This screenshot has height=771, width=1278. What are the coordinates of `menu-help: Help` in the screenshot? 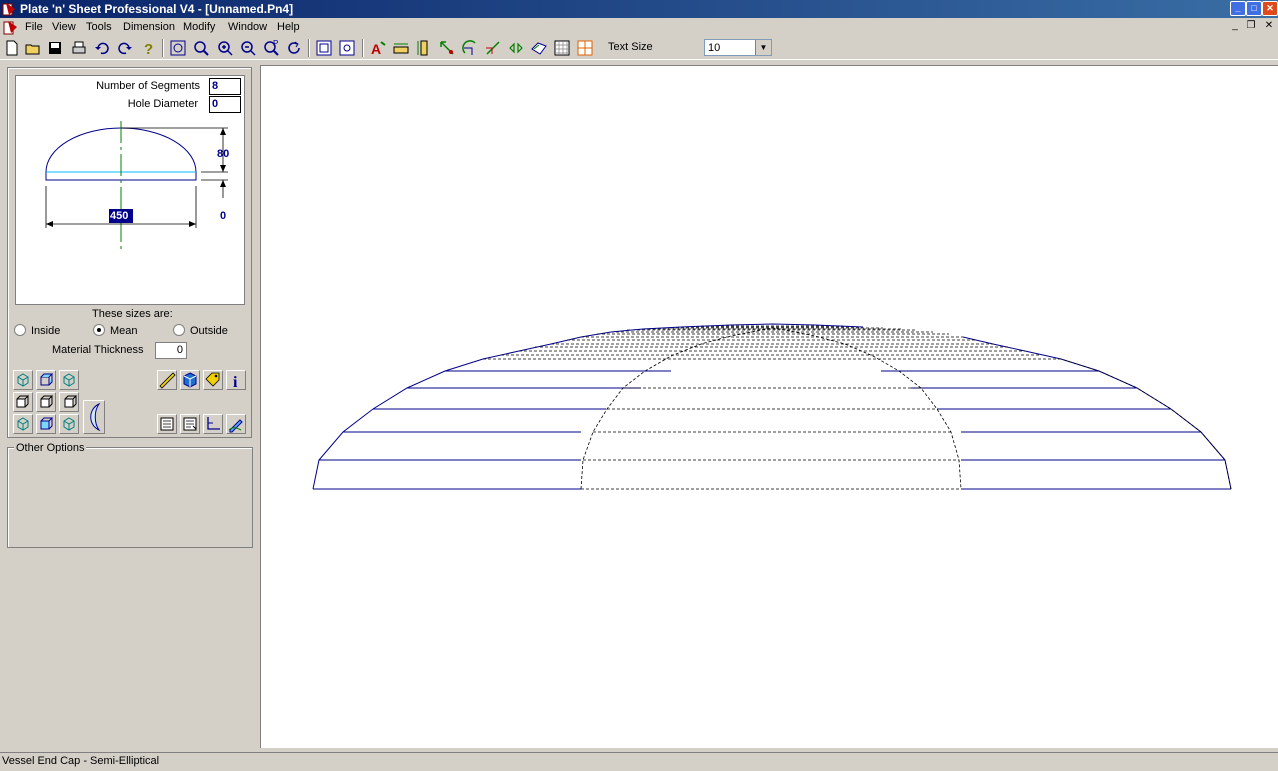 It's located at (288, 27).